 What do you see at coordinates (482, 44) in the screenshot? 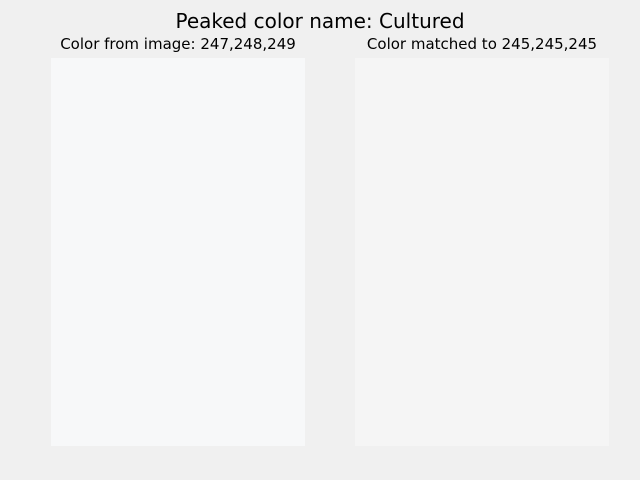
I see `matched-color-title: Color matched to 245,245,245` at bounding box center [482, 44].